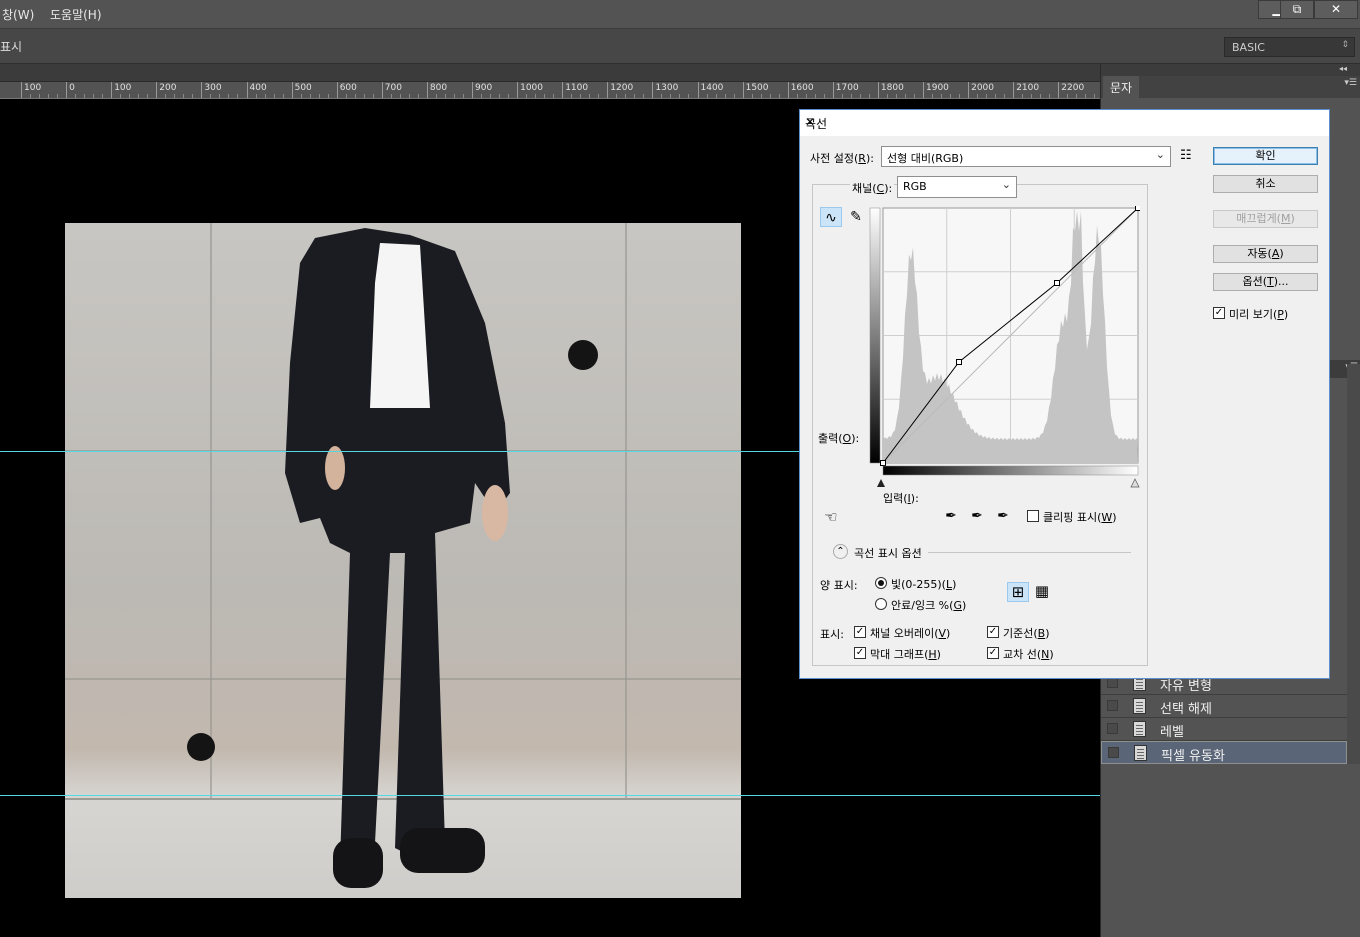 Image resolution: width=1360 pixels, height=937 pixels. What do you see at coordinates (1224, 752) in the screenshot?
I see `history-item: 픽셀 유동화` at bounding box center [1224, 752].